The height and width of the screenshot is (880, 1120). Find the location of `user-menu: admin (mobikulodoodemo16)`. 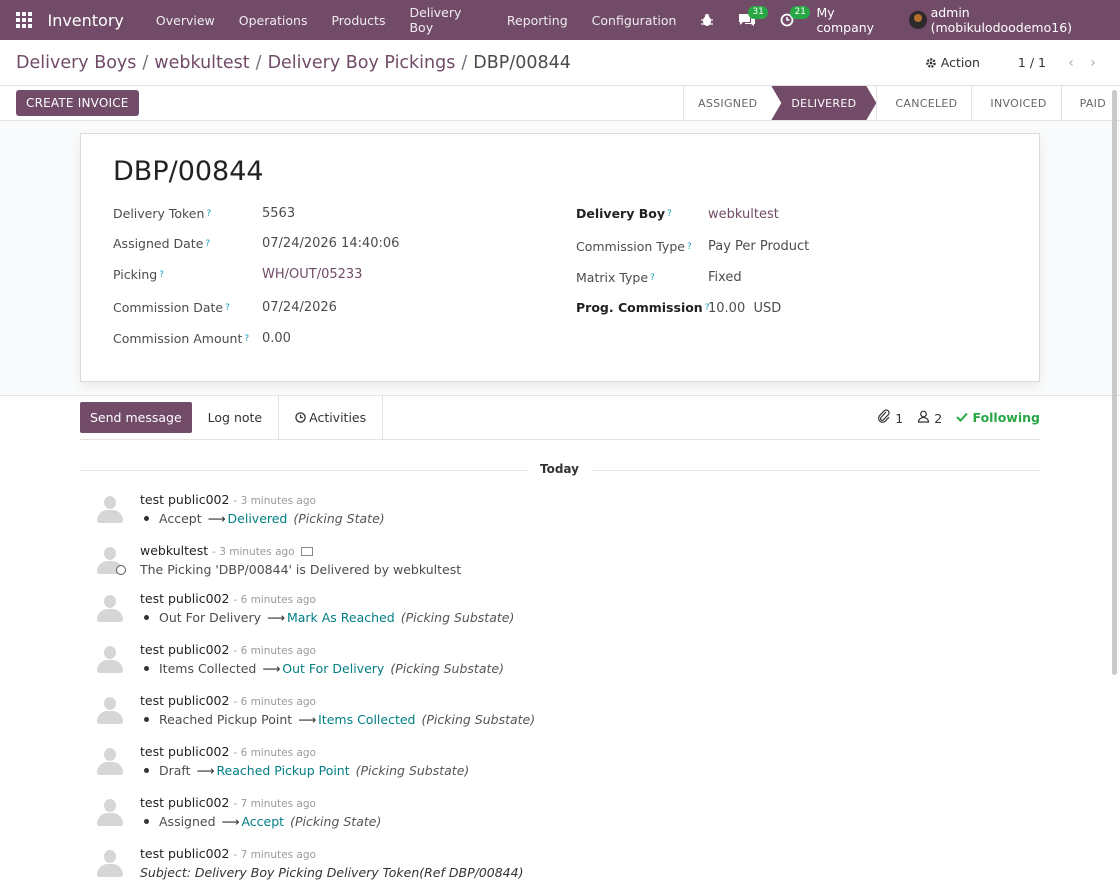

user-menu: admin (mobikulodoodemo16) is located at coordinates (1012, 20).